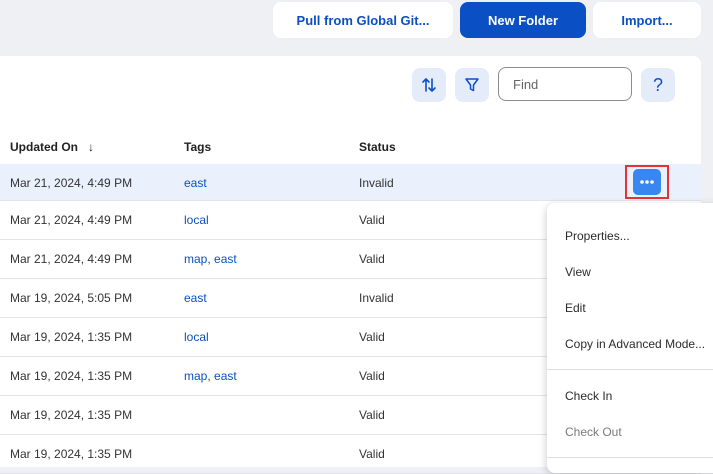  I want to click on column-header-updated-on: Updated On ↓, so click(52, 147).